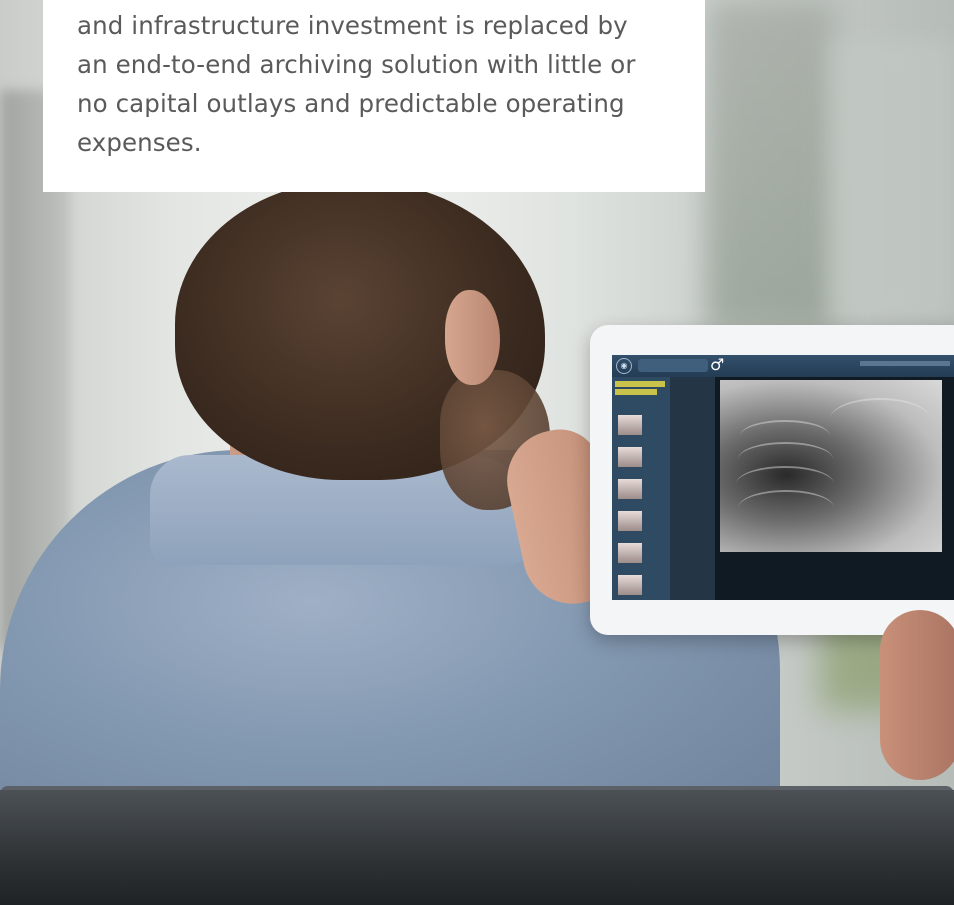 Image resolution: width=954 pixels, height=905 pixels. What do you see at coordinates (673, 365) in the screenshot?
I see `patient-name-field` at bounding box center [673, 365].